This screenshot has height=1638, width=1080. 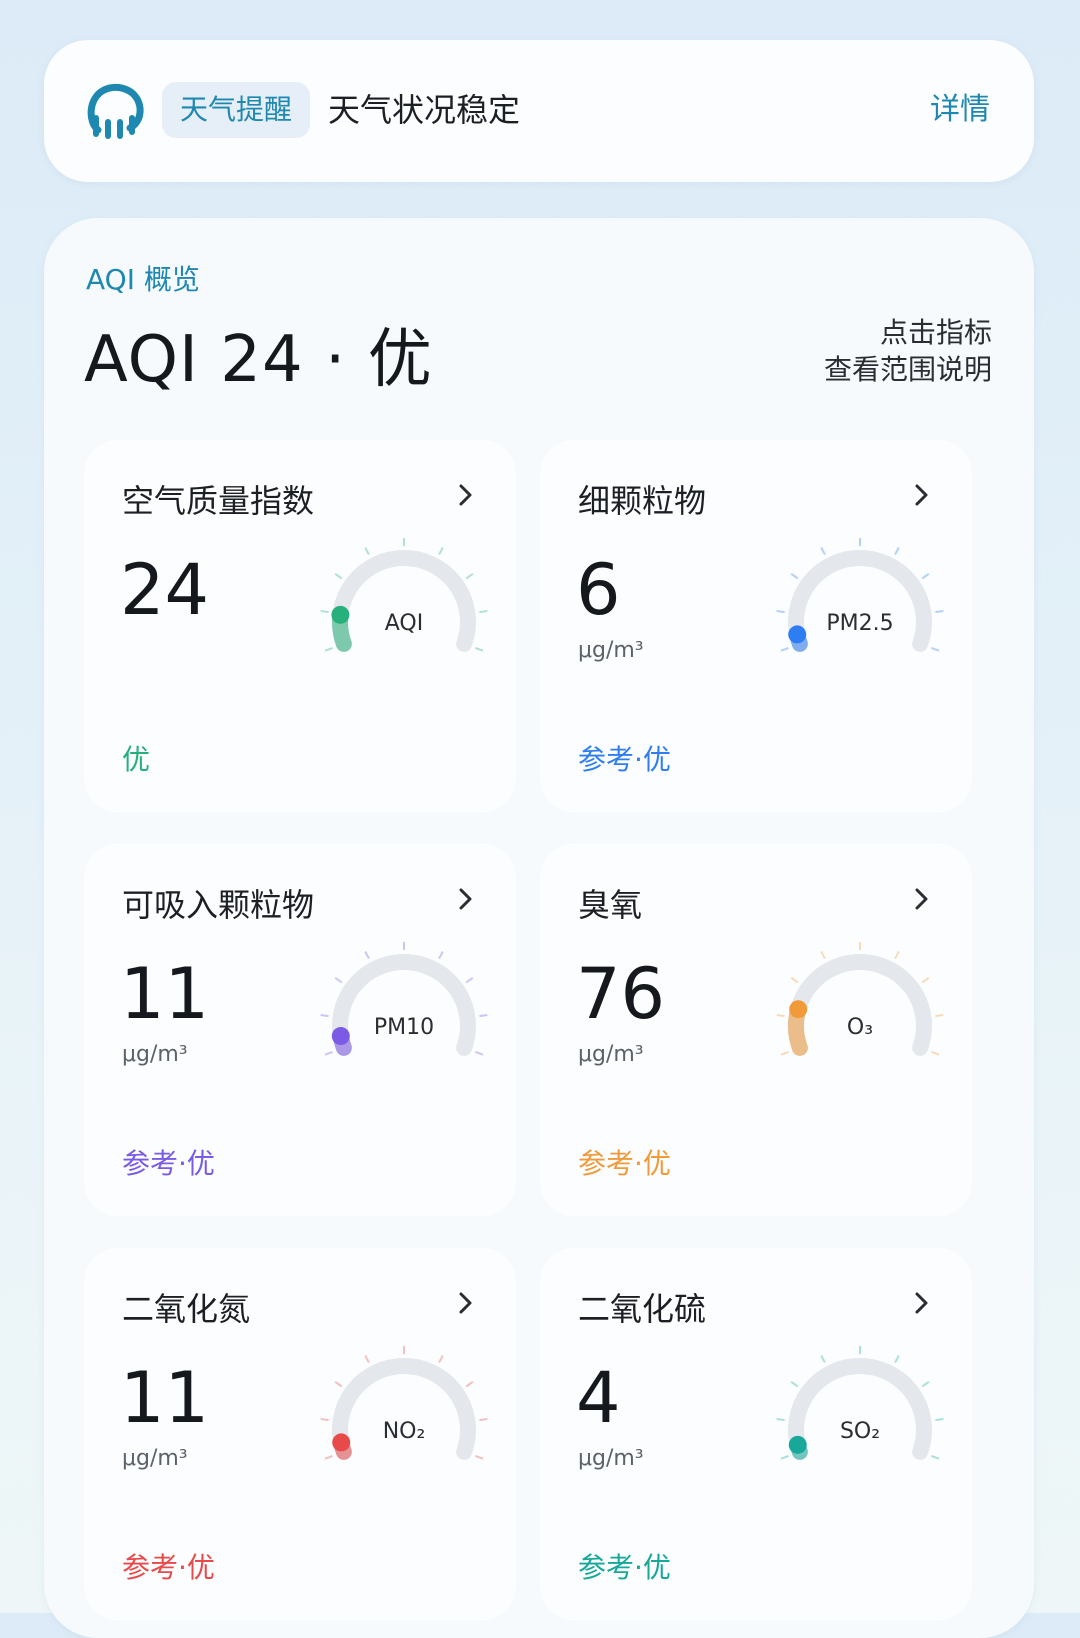 I want to click on metric-value: 4, so click(x=598, y=1398).